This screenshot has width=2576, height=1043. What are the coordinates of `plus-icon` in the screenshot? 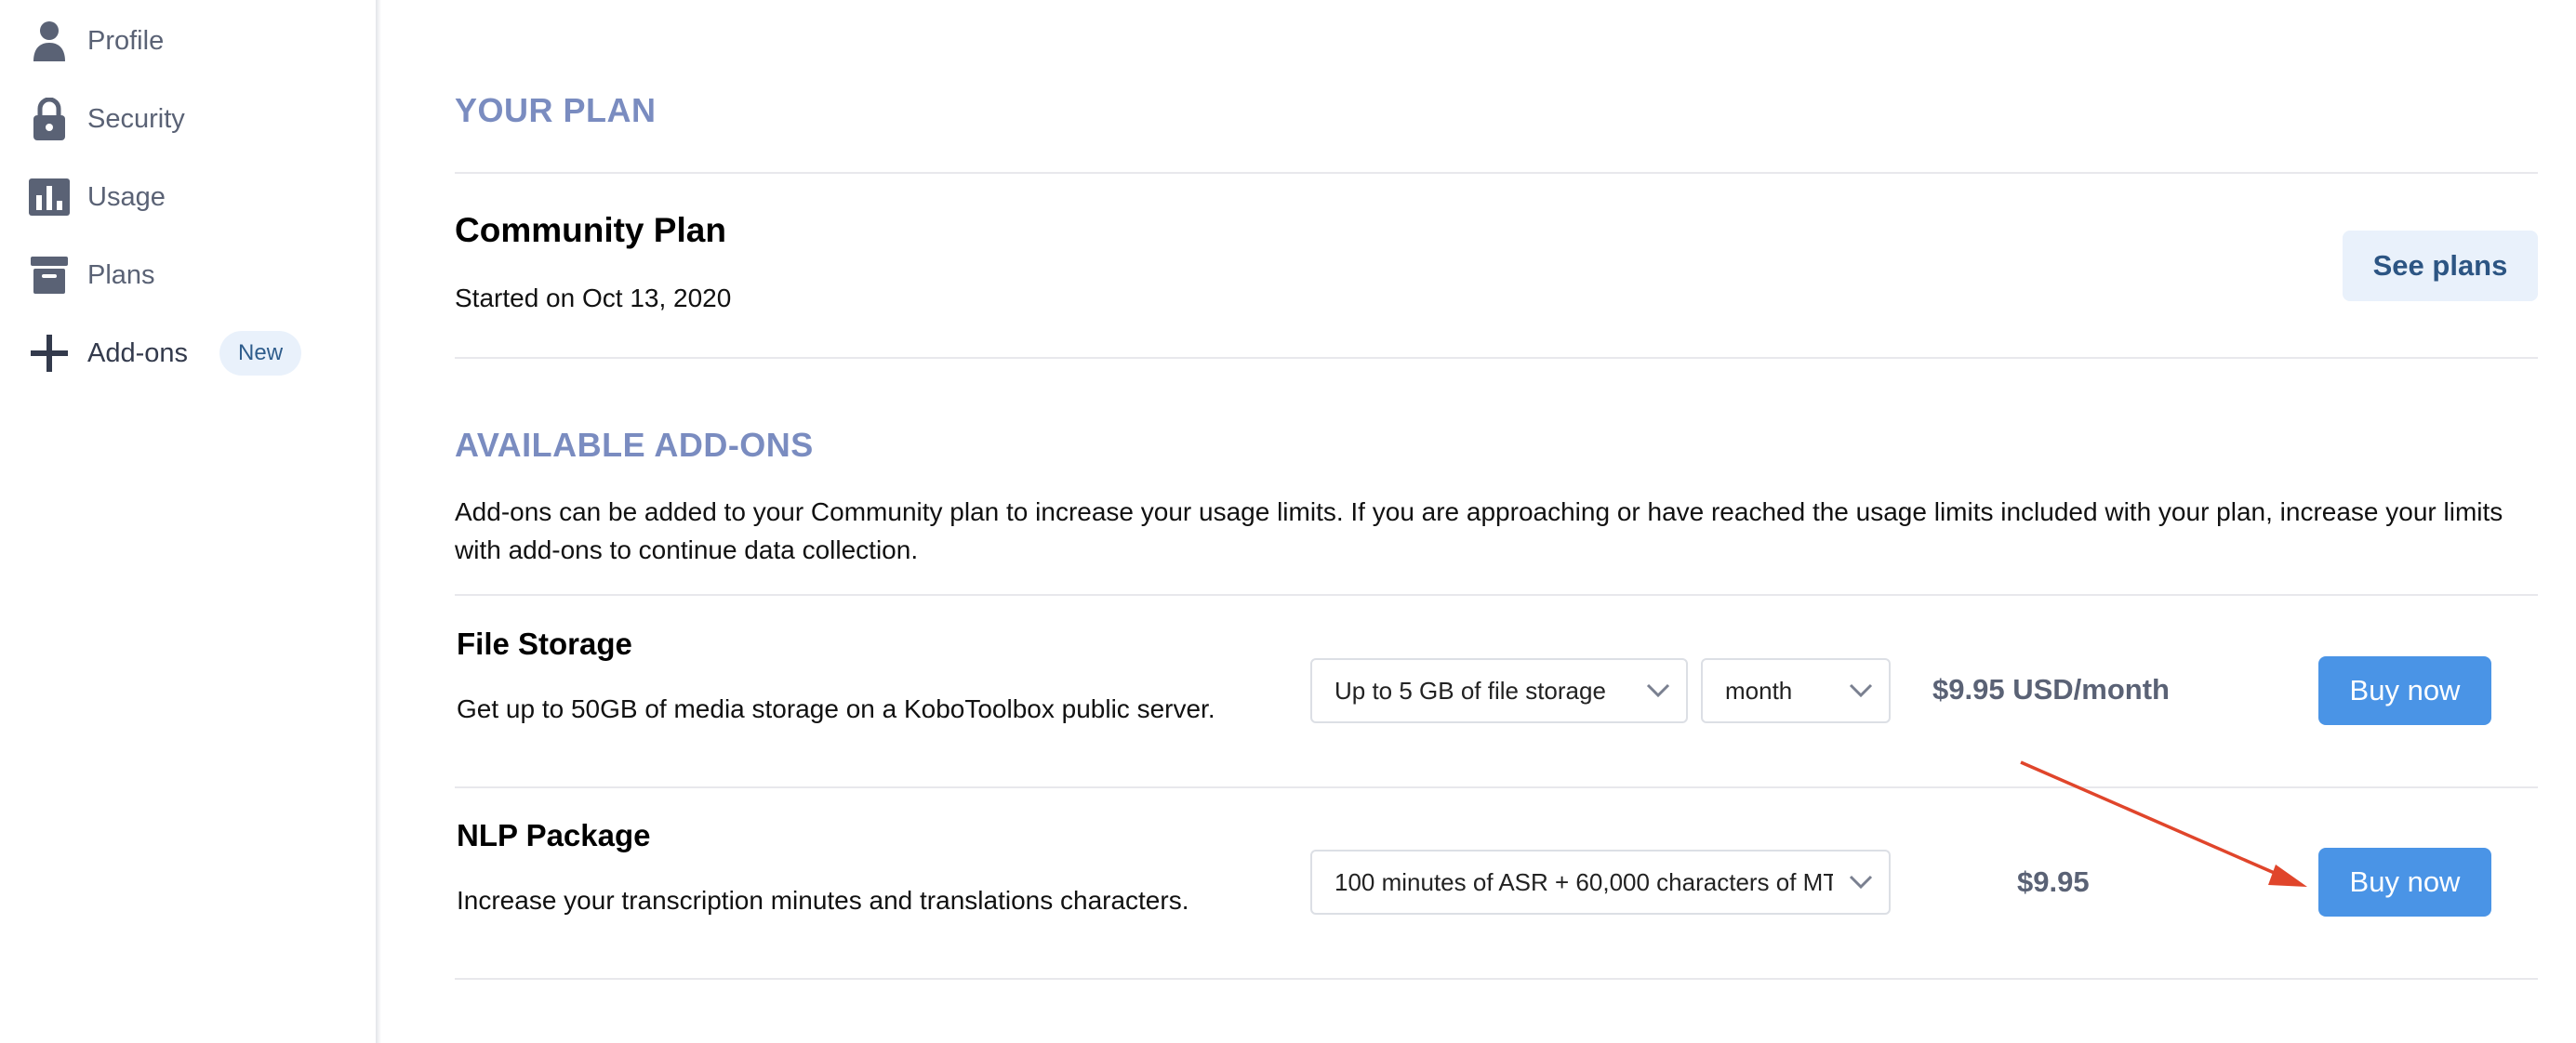 It's located at (49, 353).